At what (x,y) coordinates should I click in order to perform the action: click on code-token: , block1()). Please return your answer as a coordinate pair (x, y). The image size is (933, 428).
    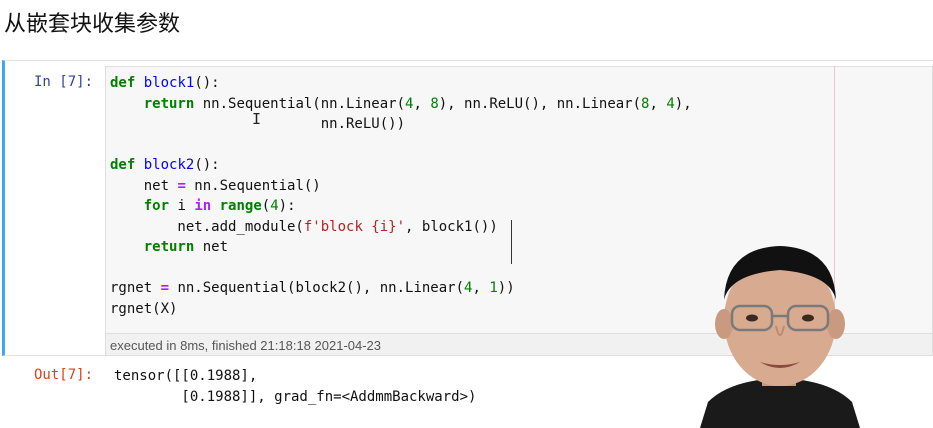
    Looking at the image, I should click on (451, 226).